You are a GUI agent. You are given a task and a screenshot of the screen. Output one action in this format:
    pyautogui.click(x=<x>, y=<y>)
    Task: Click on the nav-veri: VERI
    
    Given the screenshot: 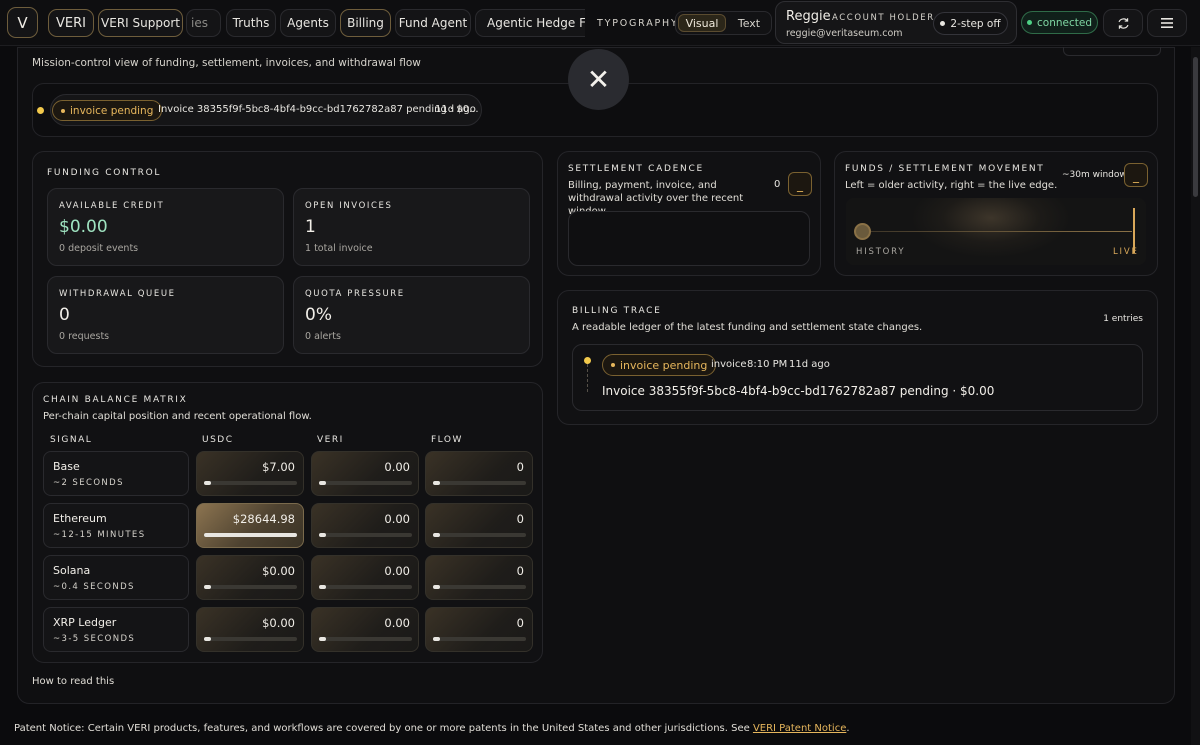 What is the action you would take?
    pyautogui.click(x=71, y=23)
    